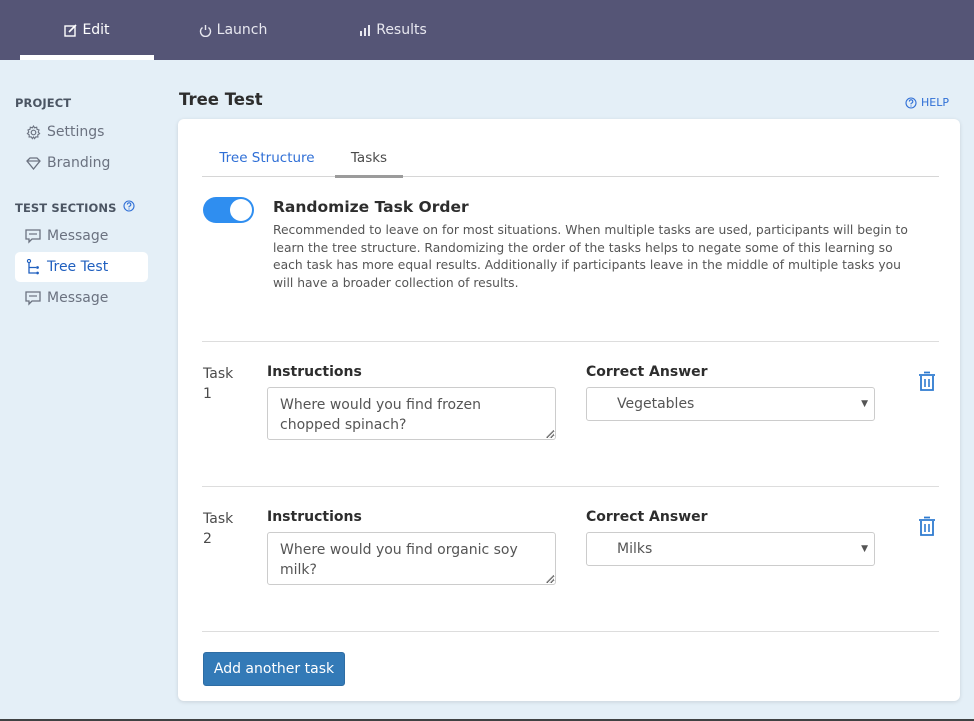 The height and width of the screenshot is (721, 974). What do you see at coordinates (399, 560) in the screenshot?
I see `instructions-text: Where would you find organic soy milk?` at bounding box center [399, 560].